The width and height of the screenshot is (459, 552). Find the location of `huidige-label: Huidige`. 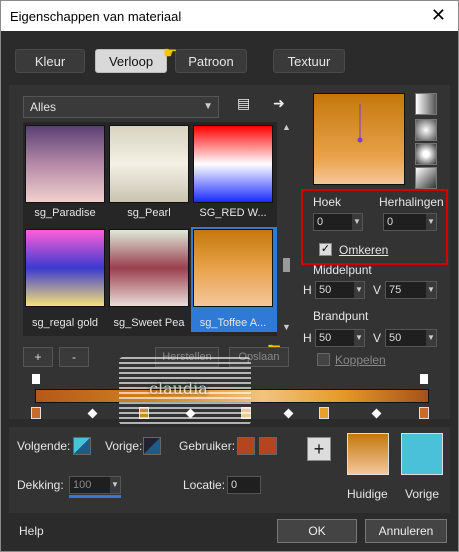

huidige-label: Huidige is located at coordinates (367, 494).